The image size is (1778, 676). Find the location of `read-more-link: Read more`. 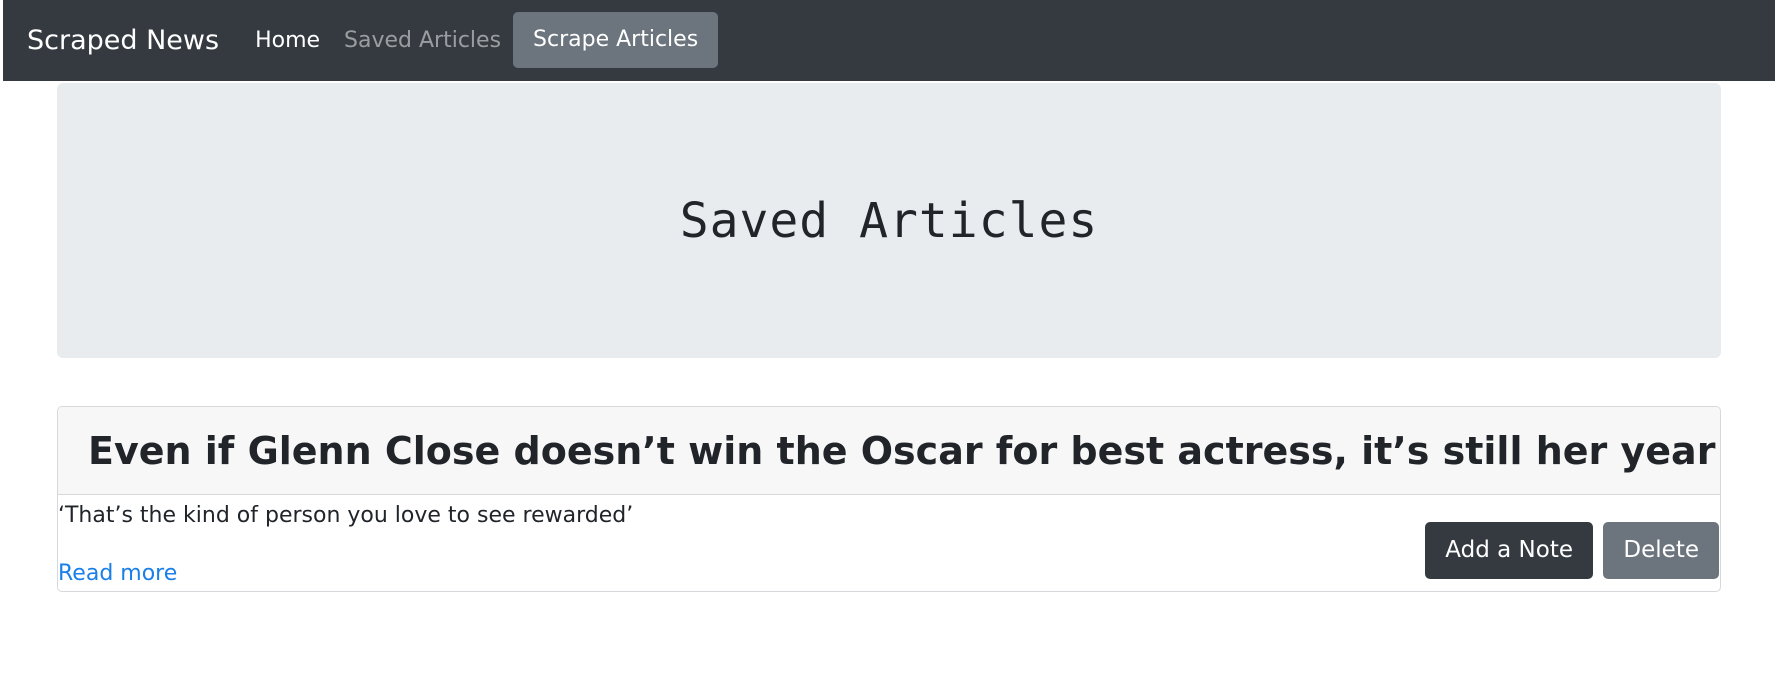

read-more-link: Read more is located at coordinates (117, 573).